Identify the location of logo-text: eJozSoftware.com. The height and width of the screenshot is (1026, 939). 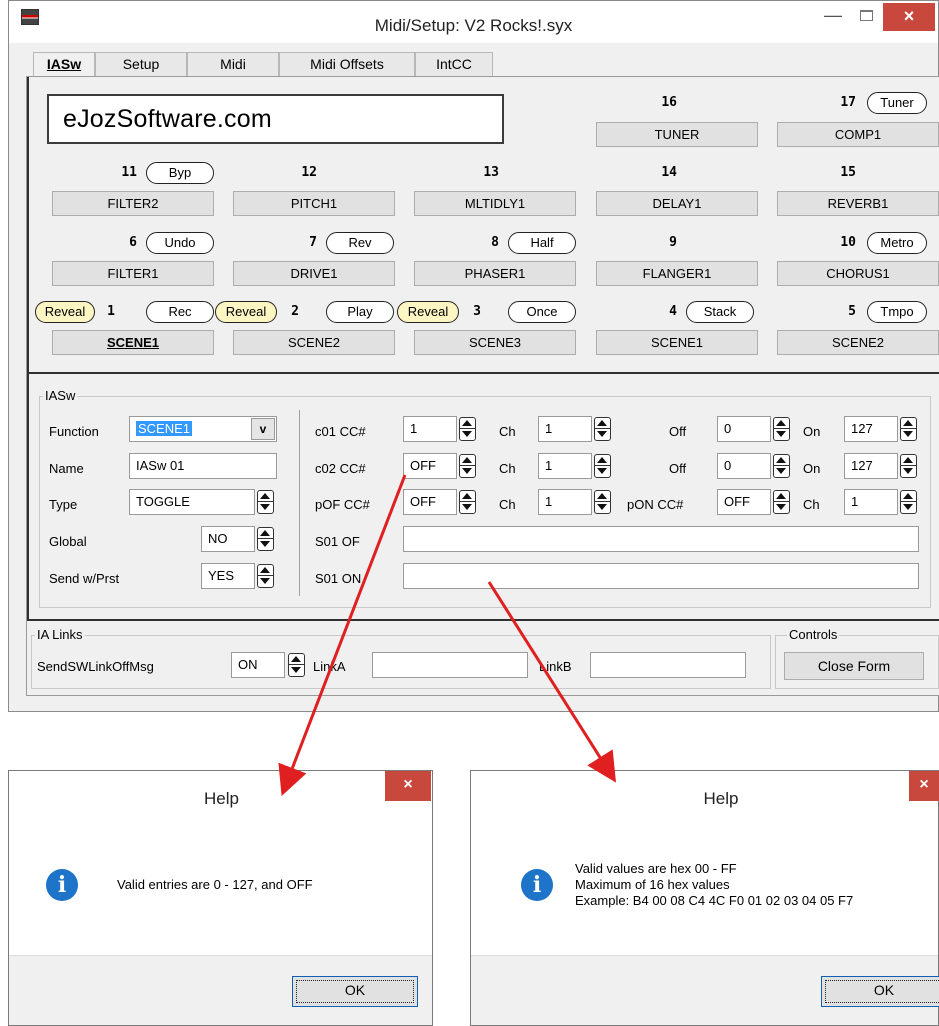
(275, 119).